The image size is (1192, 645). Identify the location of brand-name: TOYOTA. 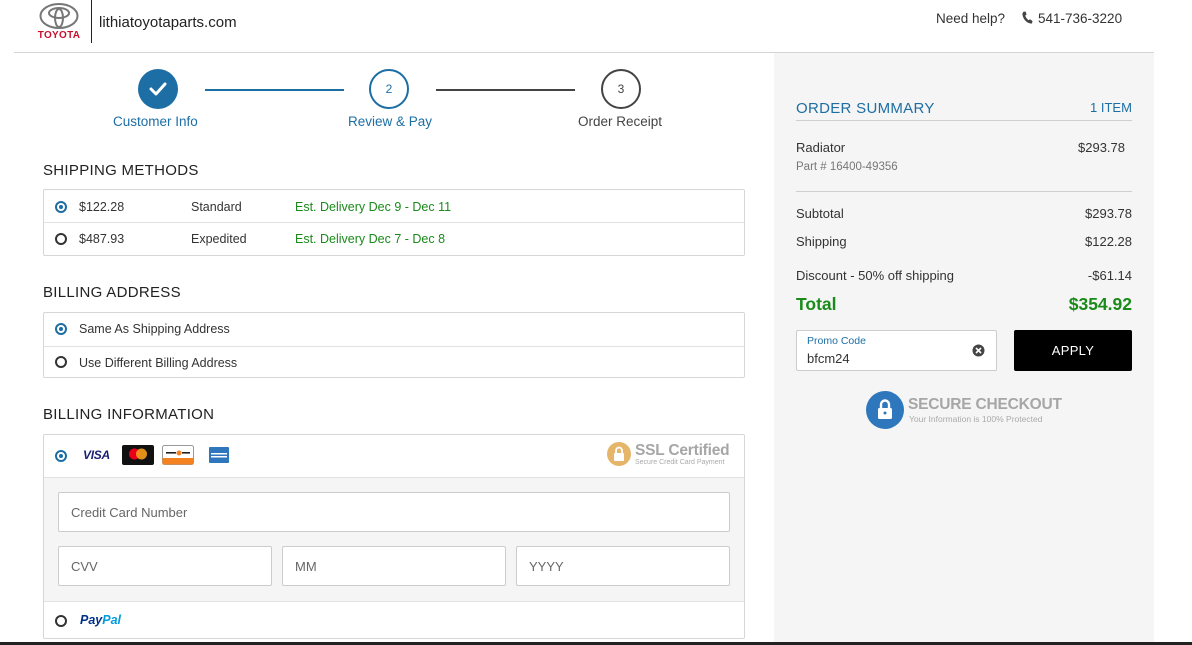
(59, 35).